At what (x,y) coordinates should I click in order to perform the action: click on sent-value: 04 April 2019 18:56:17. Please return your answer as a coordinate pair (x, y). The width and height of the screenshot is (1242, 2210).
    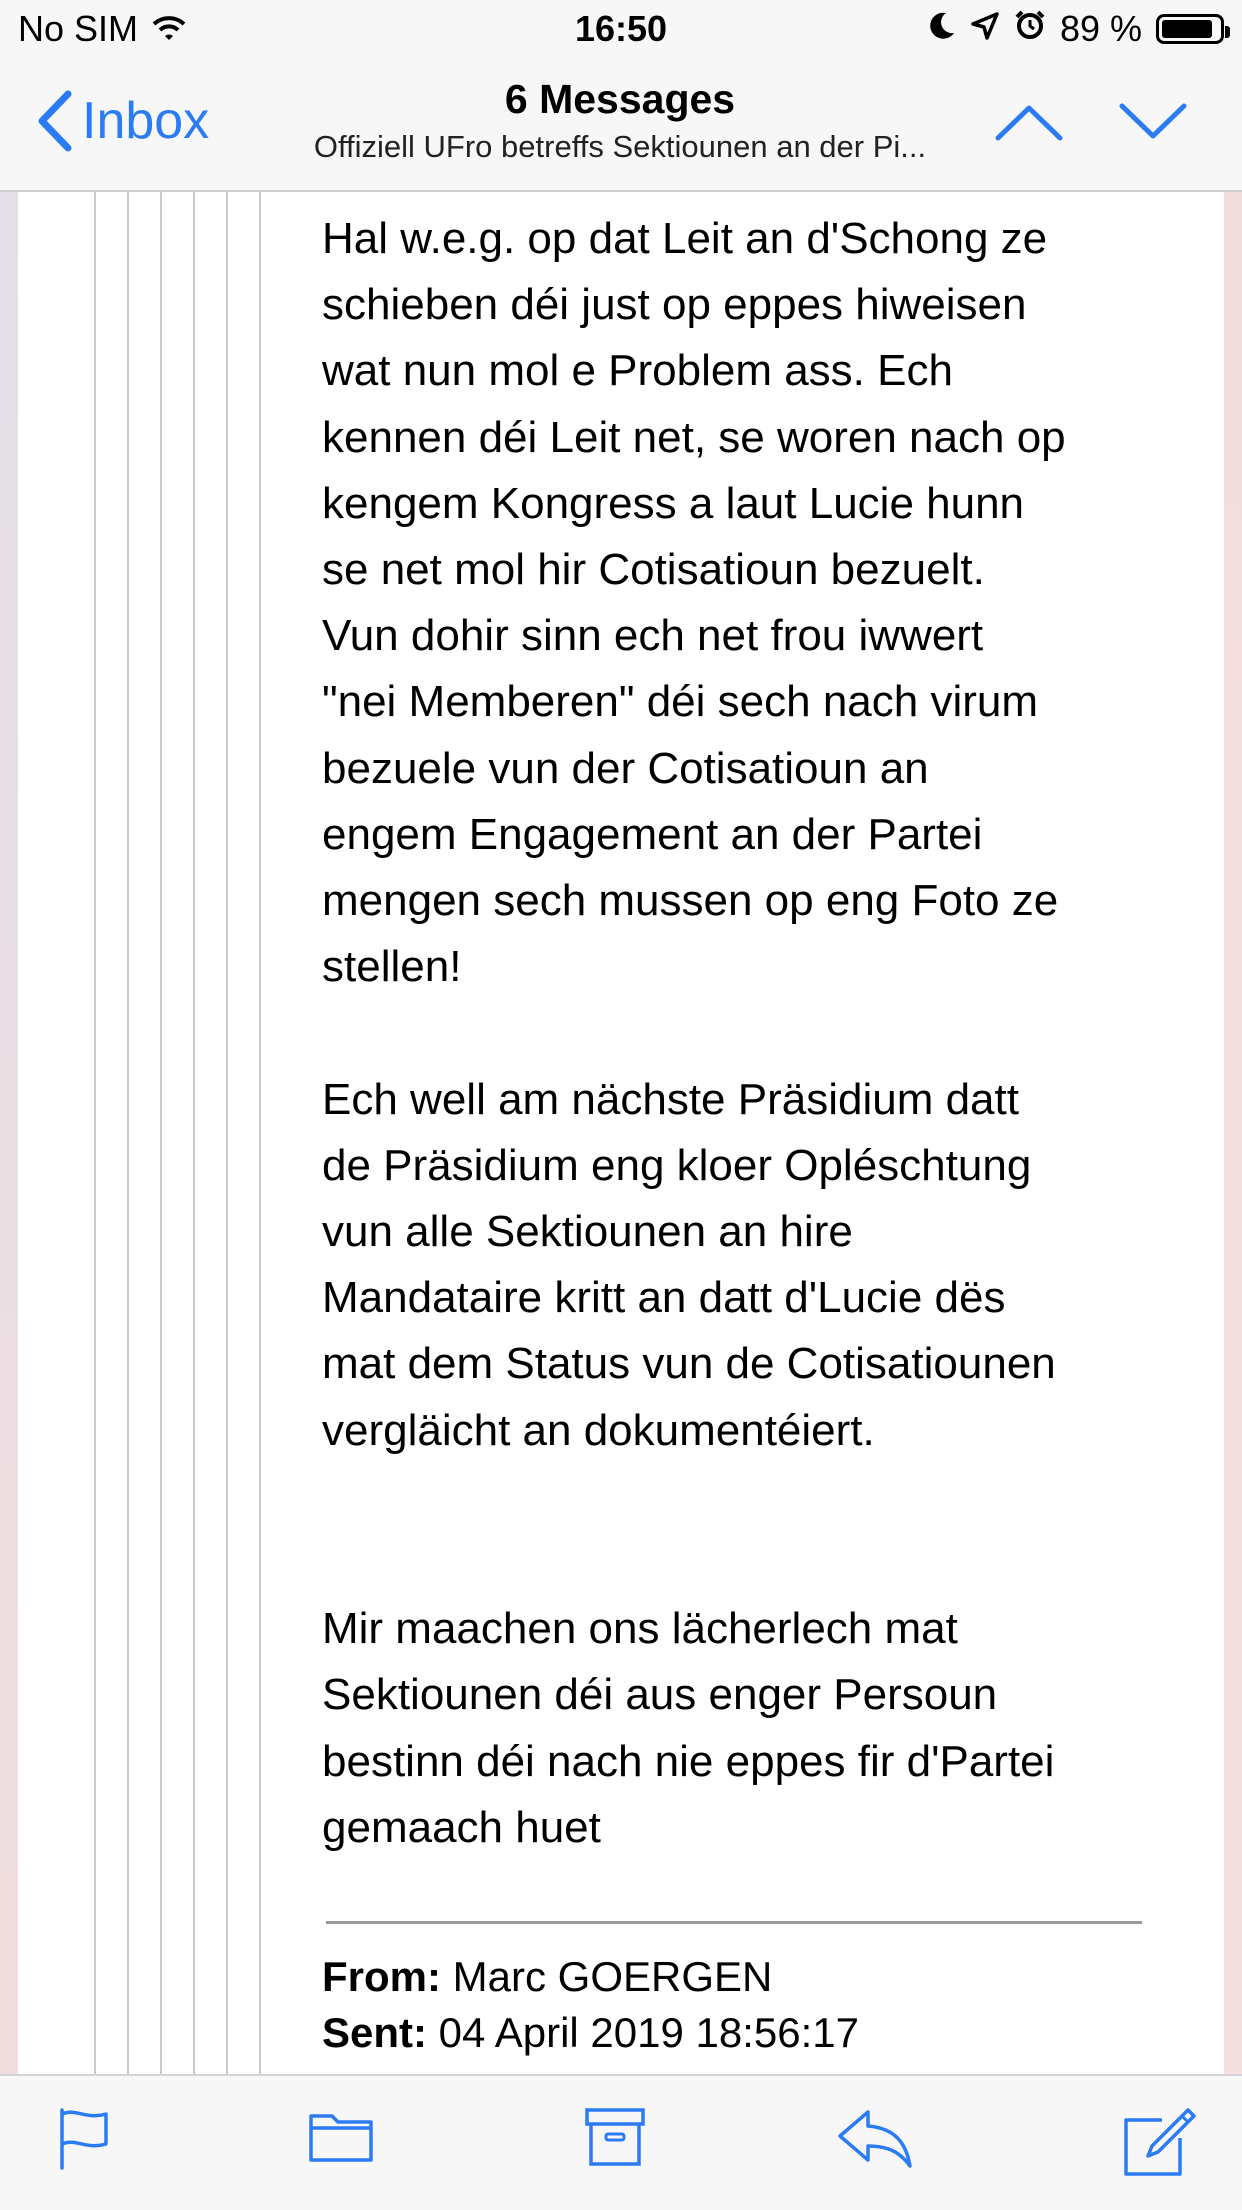
    Looking at the image, I should click on (649, 2032).